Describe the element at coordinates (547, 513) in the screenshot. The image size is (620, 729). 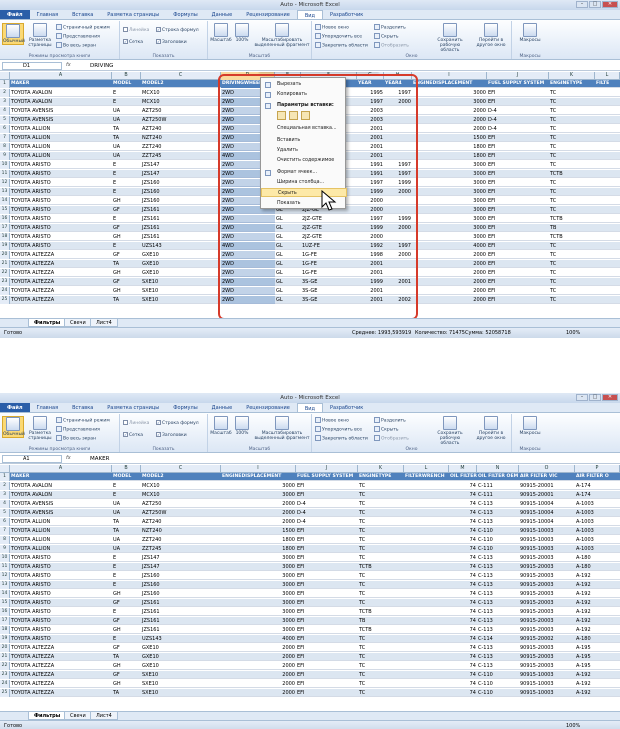
I see `cell: 90915-10004` at that location.